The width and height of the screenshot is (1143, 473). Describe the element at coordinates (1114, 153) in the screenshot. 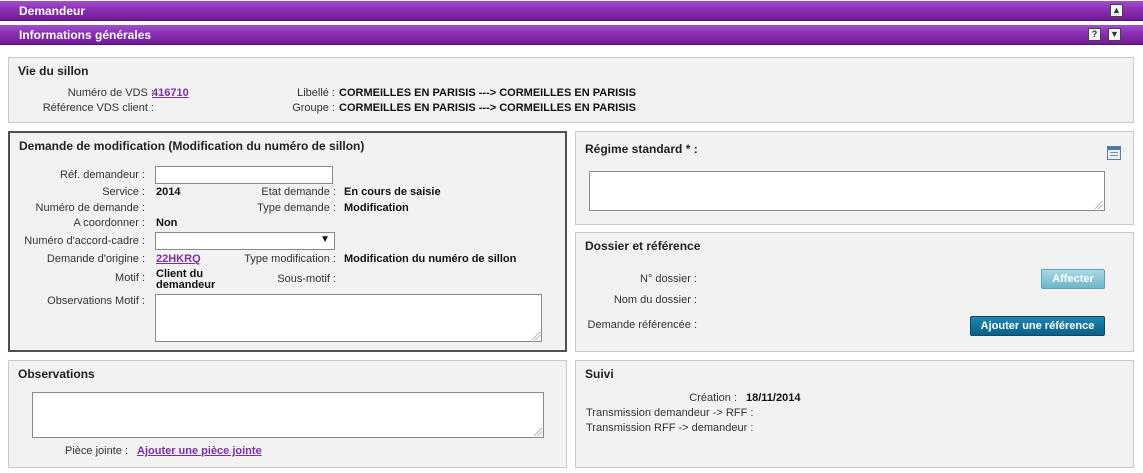

I see `calendar-icon` at that location.